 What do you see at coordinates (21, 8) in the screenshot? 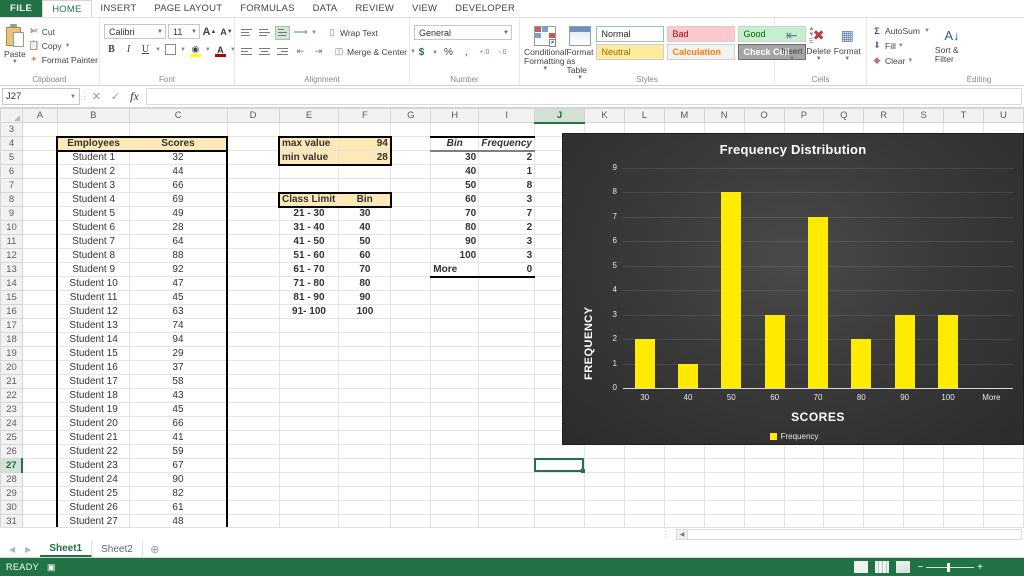
I see `tab-file: FILE` at bounding box center [21, 8].